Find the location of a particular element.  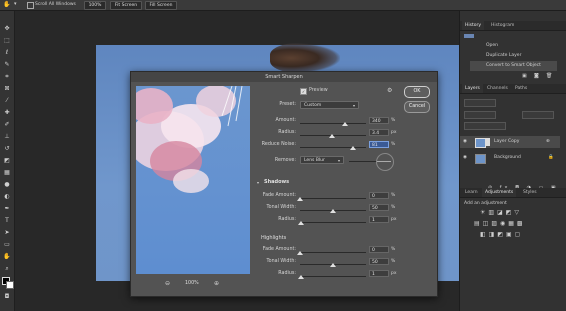

ok-button: OK is located at coordinates (417, 92).